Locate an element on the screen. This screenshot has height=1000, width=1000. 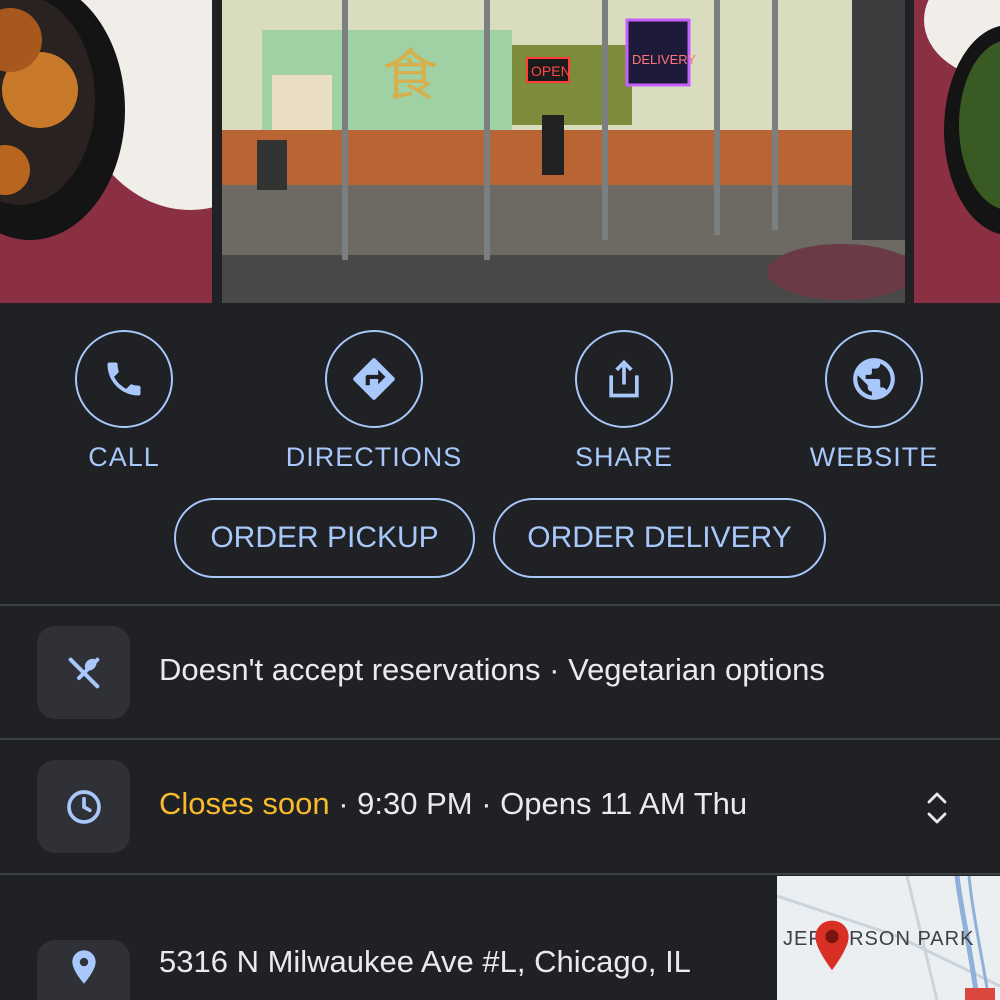
map-pin-icon is located at coordinates (832, 945).